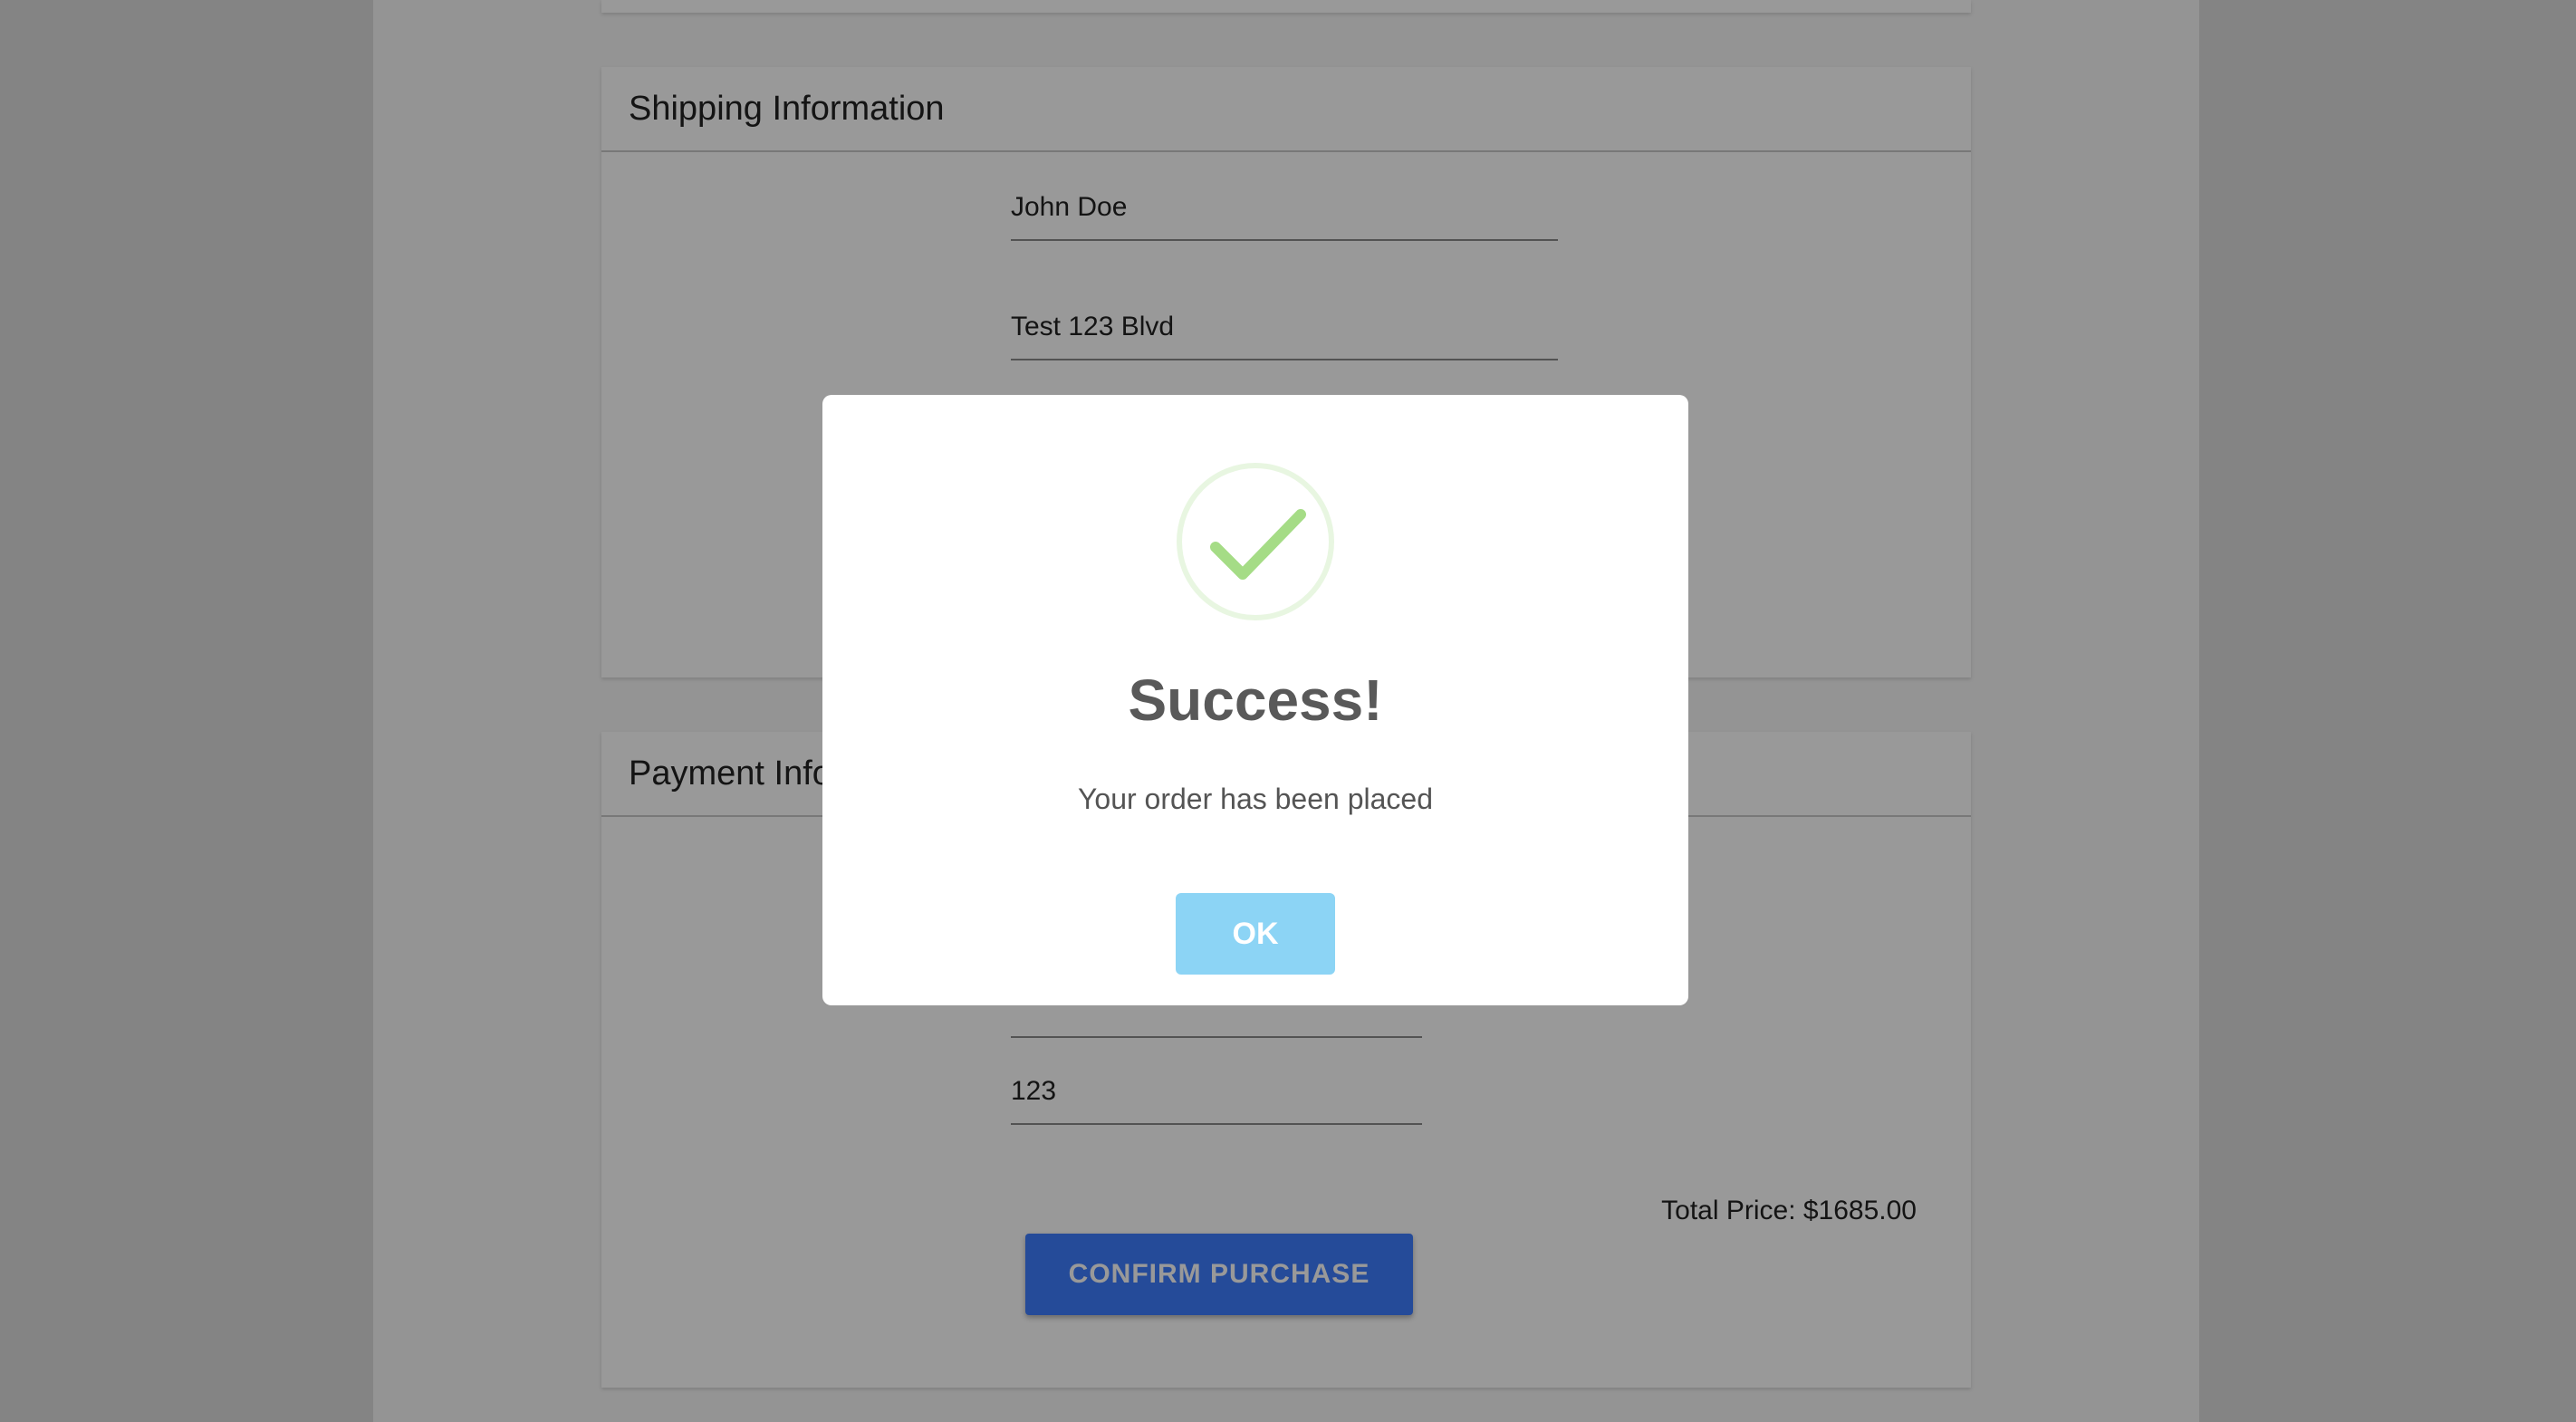  Describe the element at coordinates (1255, 799) in the screenshot. I see `dialog-message: Your order has been placed` at that location.